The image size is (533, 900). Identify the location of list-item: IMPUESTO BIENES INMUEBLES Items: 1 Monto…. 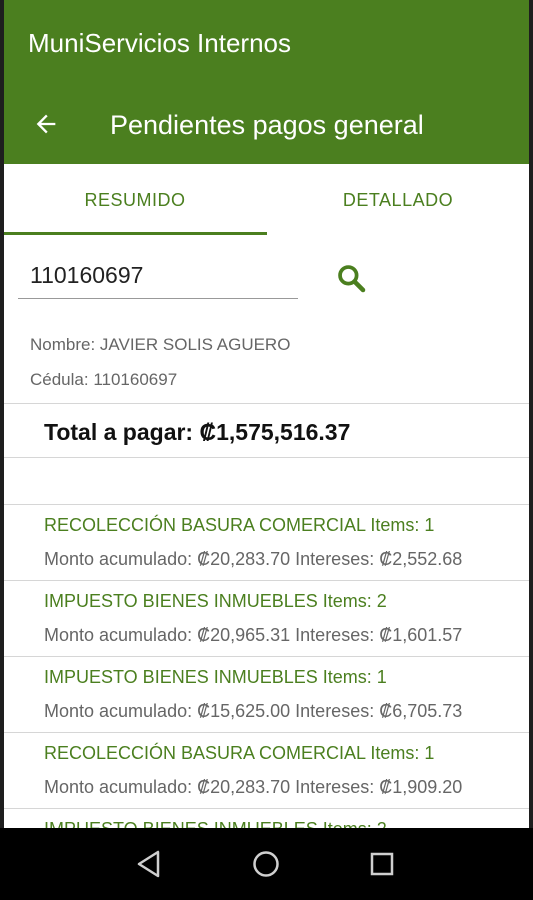
(266, 694).